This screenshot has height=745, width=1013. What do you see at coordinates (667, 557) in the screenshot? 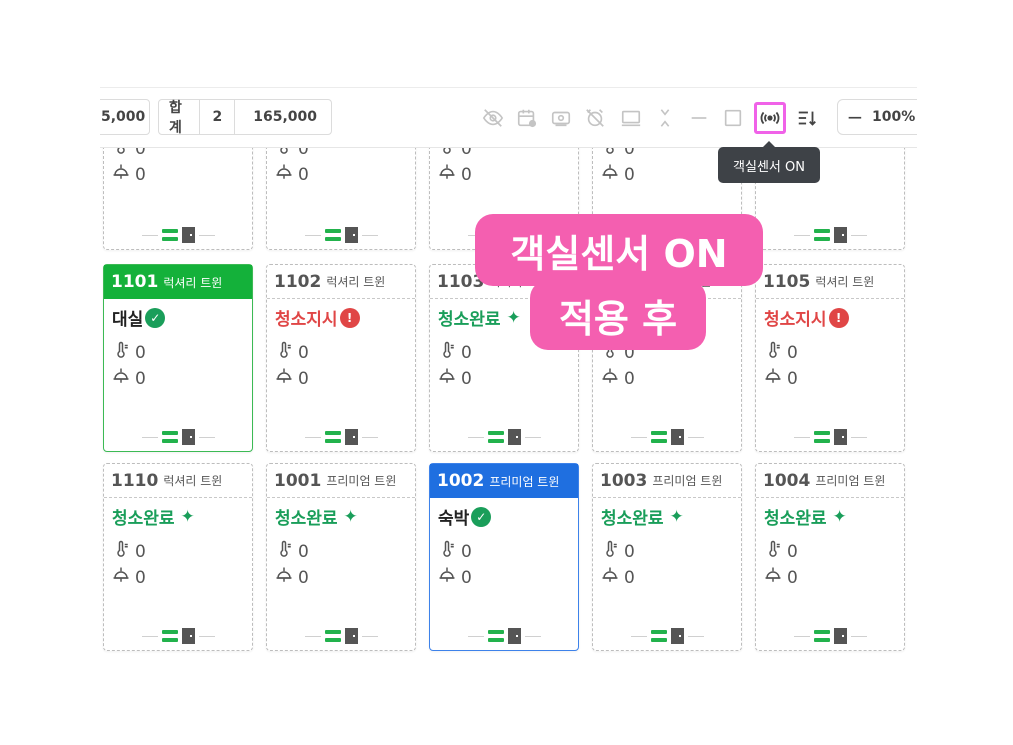
I see `room-card-1003: 1003 프리미엄 트윈 청소완료 ✦ 0 0` at bounding box center [667, 557].